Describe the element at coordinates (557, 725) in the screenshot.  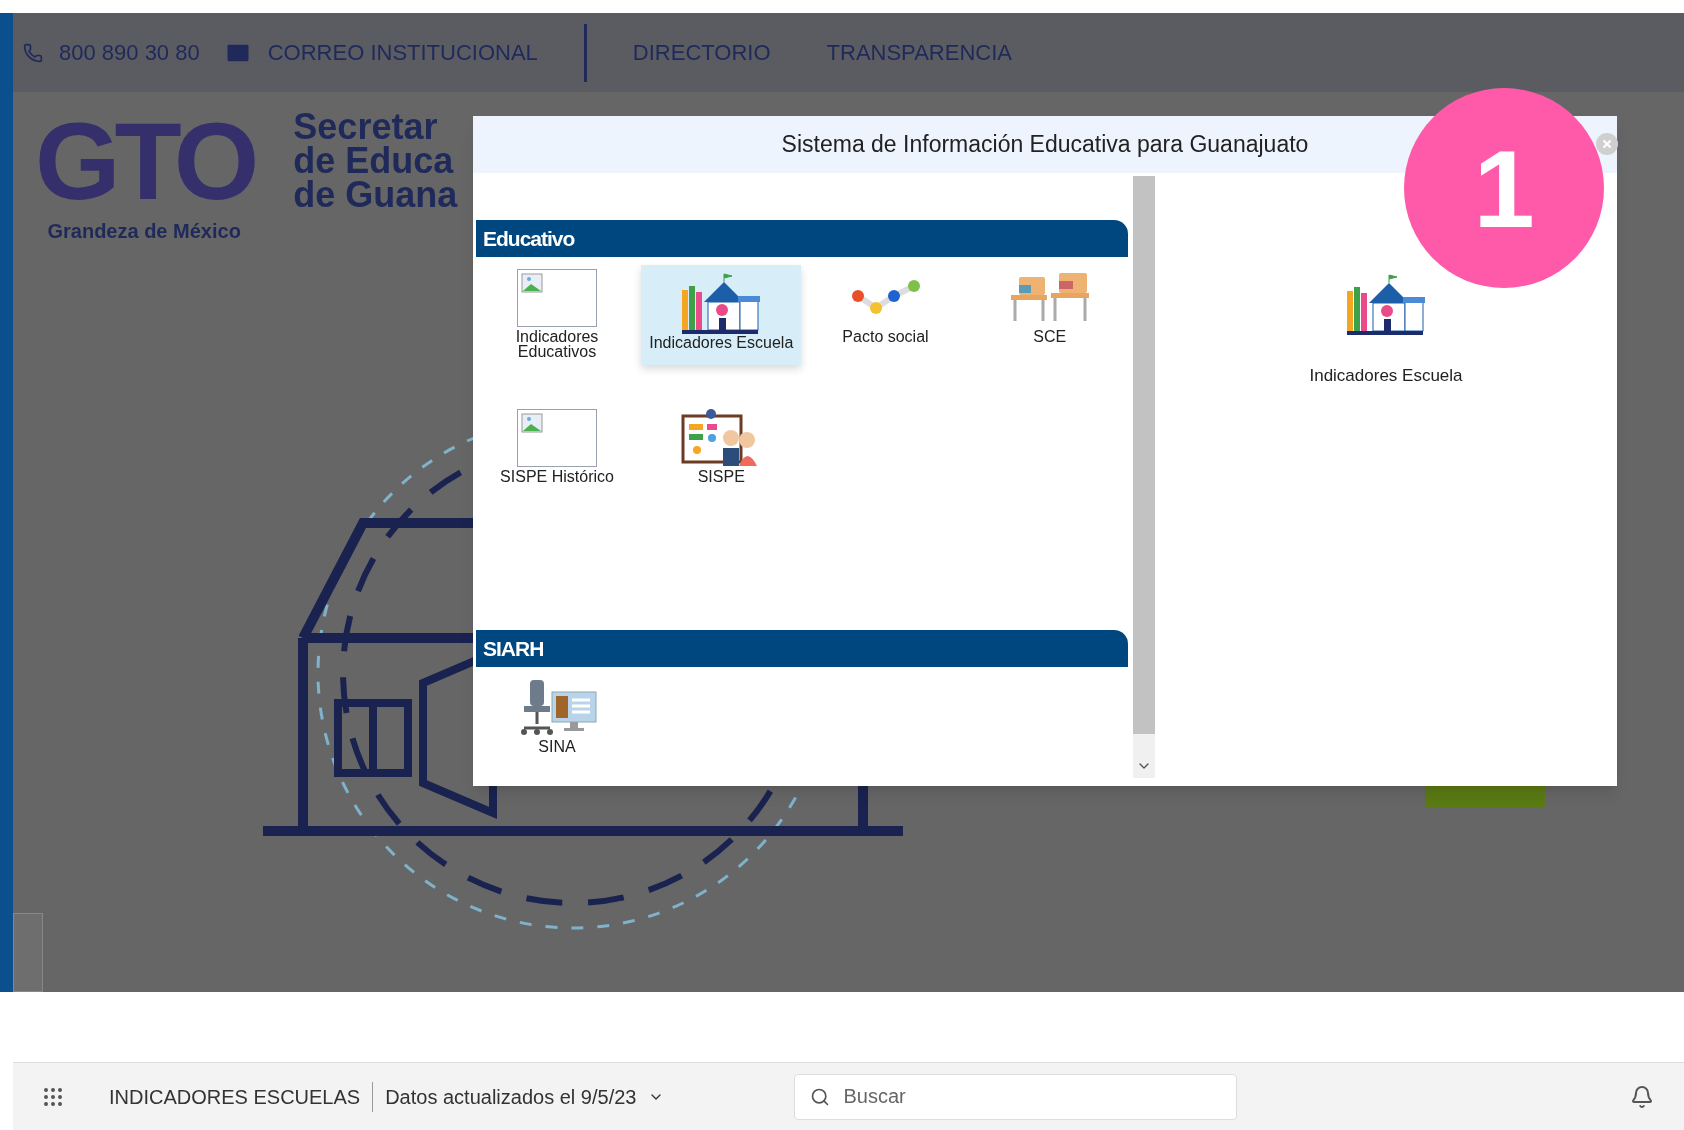
I see `app-tile: SINA` at that location.